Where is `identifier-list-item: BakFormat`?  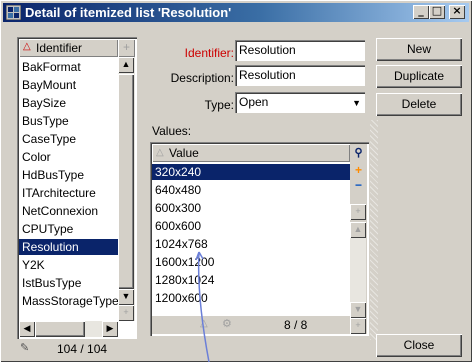
identifier-list-item: BakFormat is located at coordinates (68, 67).